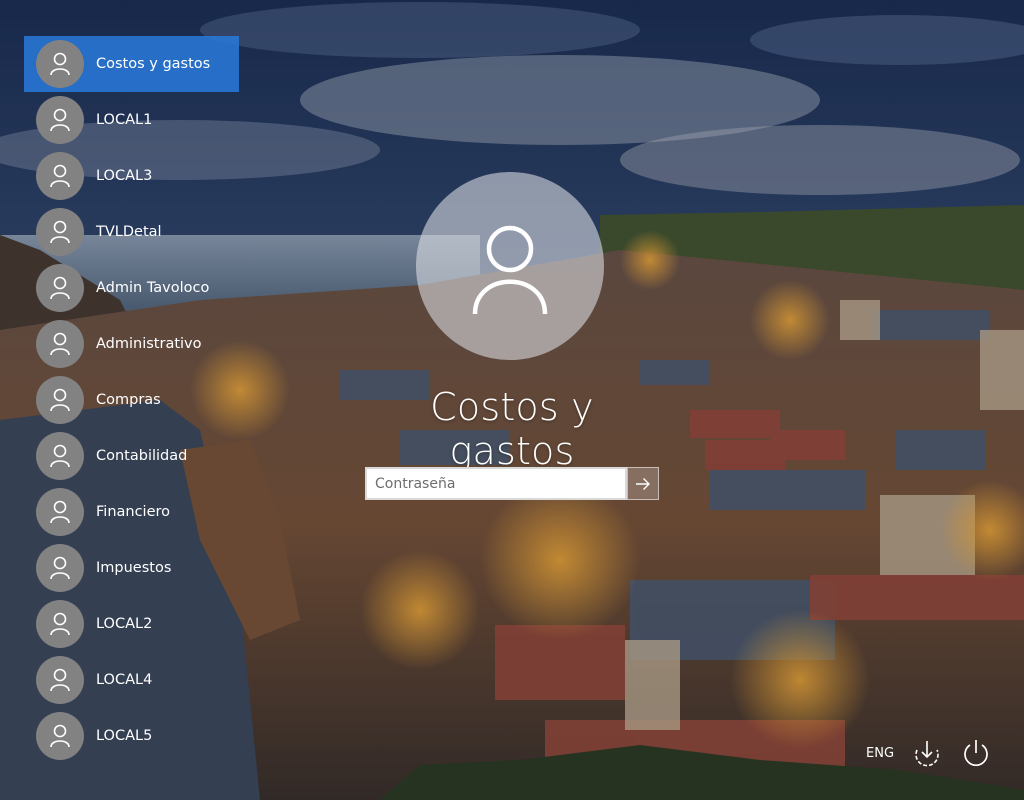 Image resolution: width=1024 pixels, height=800 pixels. I want to click on user-item-compras: Compras, so click(131, 400).